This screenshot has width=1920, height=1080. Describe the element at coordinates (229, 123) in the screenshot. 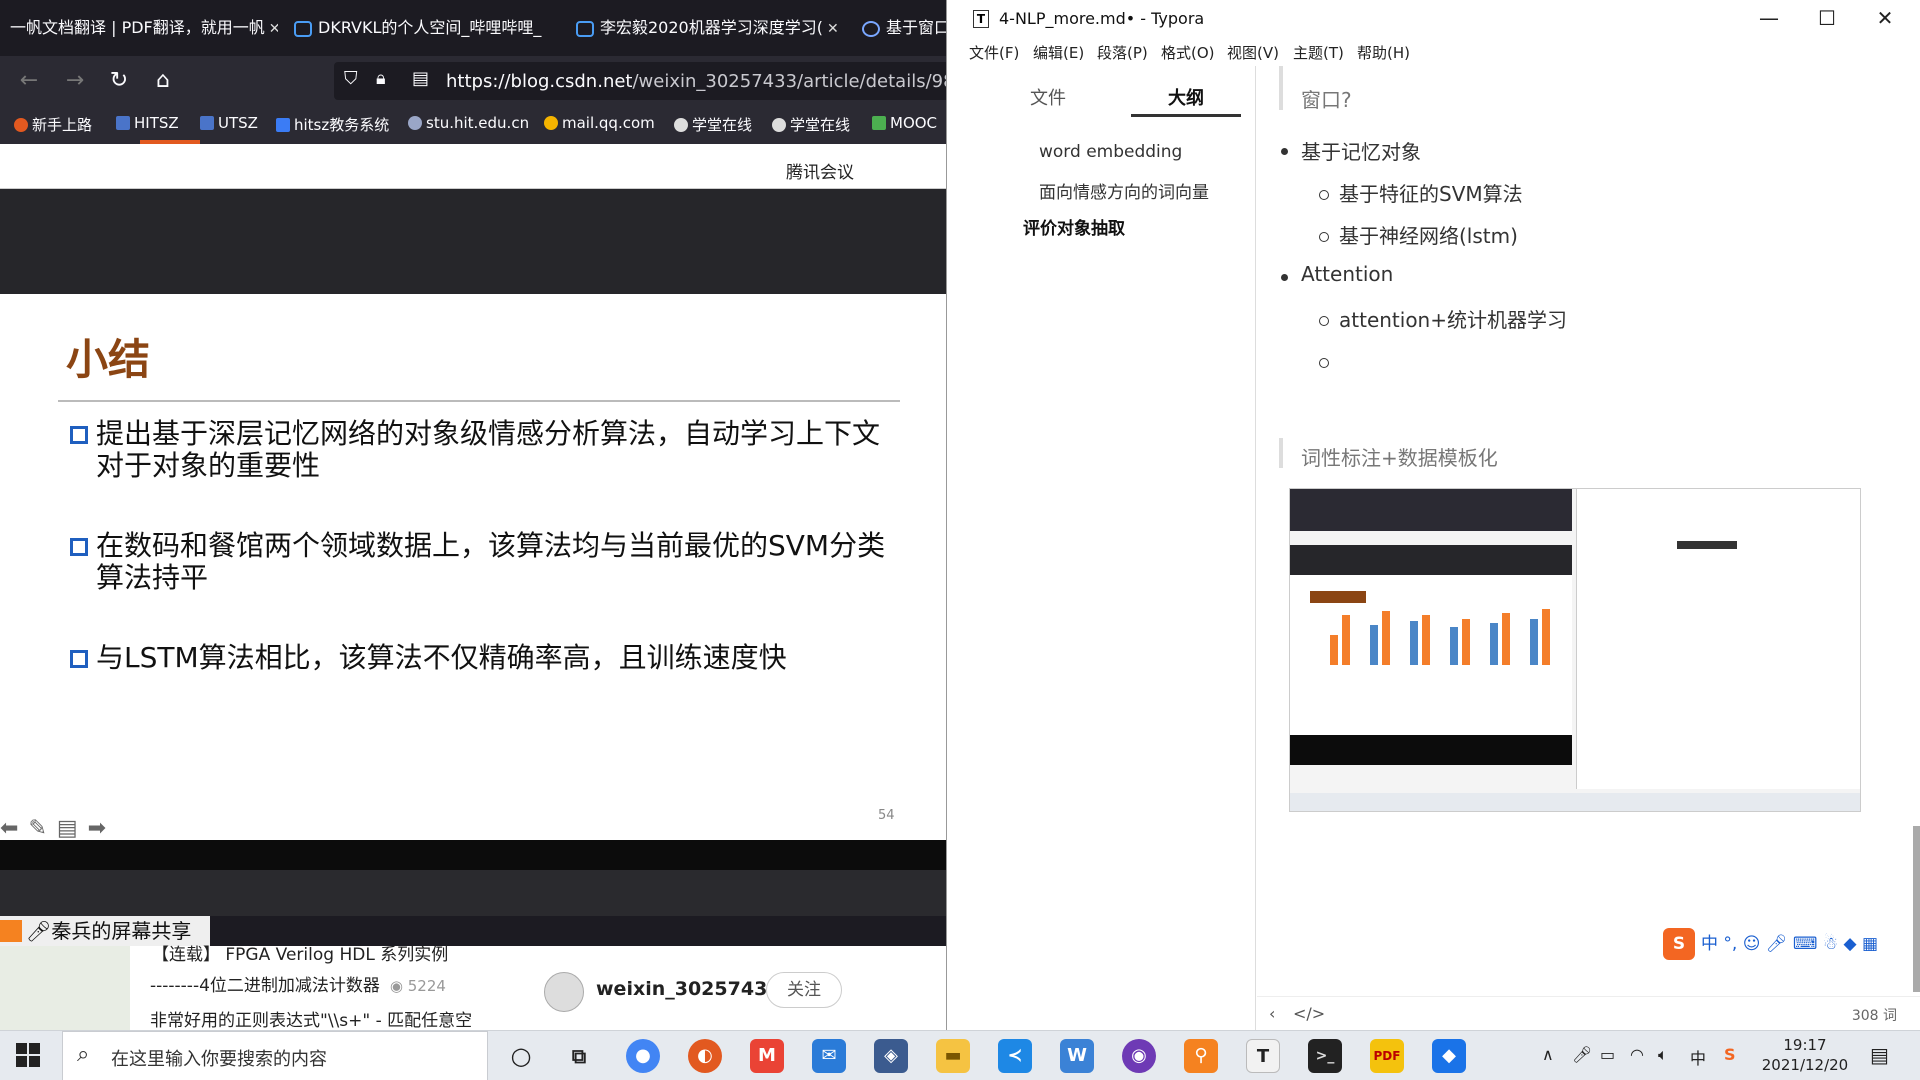

I see `bookmark-item: UTSZ` at that location.